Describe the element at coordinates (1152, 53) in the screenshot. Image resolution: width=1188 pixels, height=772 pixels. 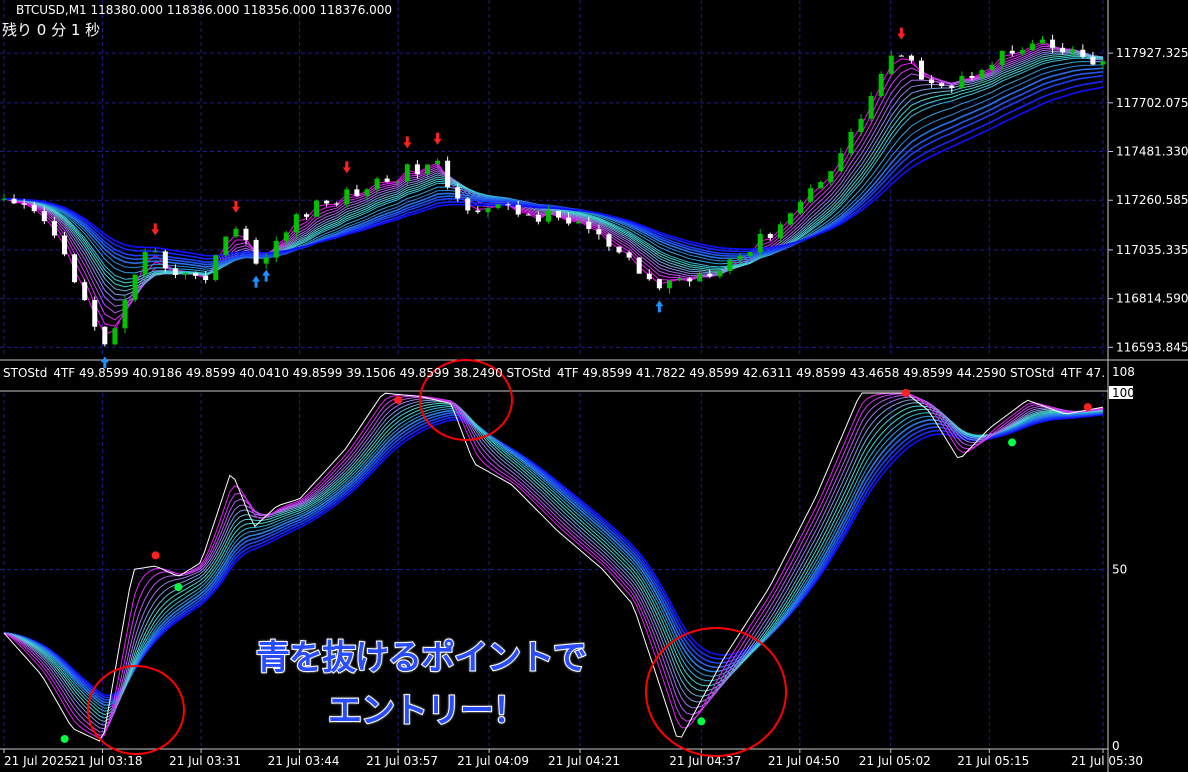
I see `price-tick-label: 117927.325` at that location.